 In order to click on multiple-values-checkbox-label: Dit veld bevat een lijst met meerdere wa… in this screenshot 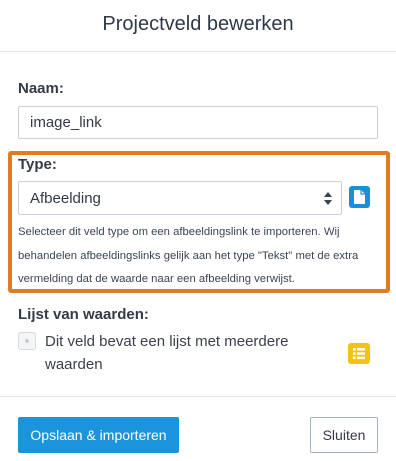, I will do `click(167, 353)`.